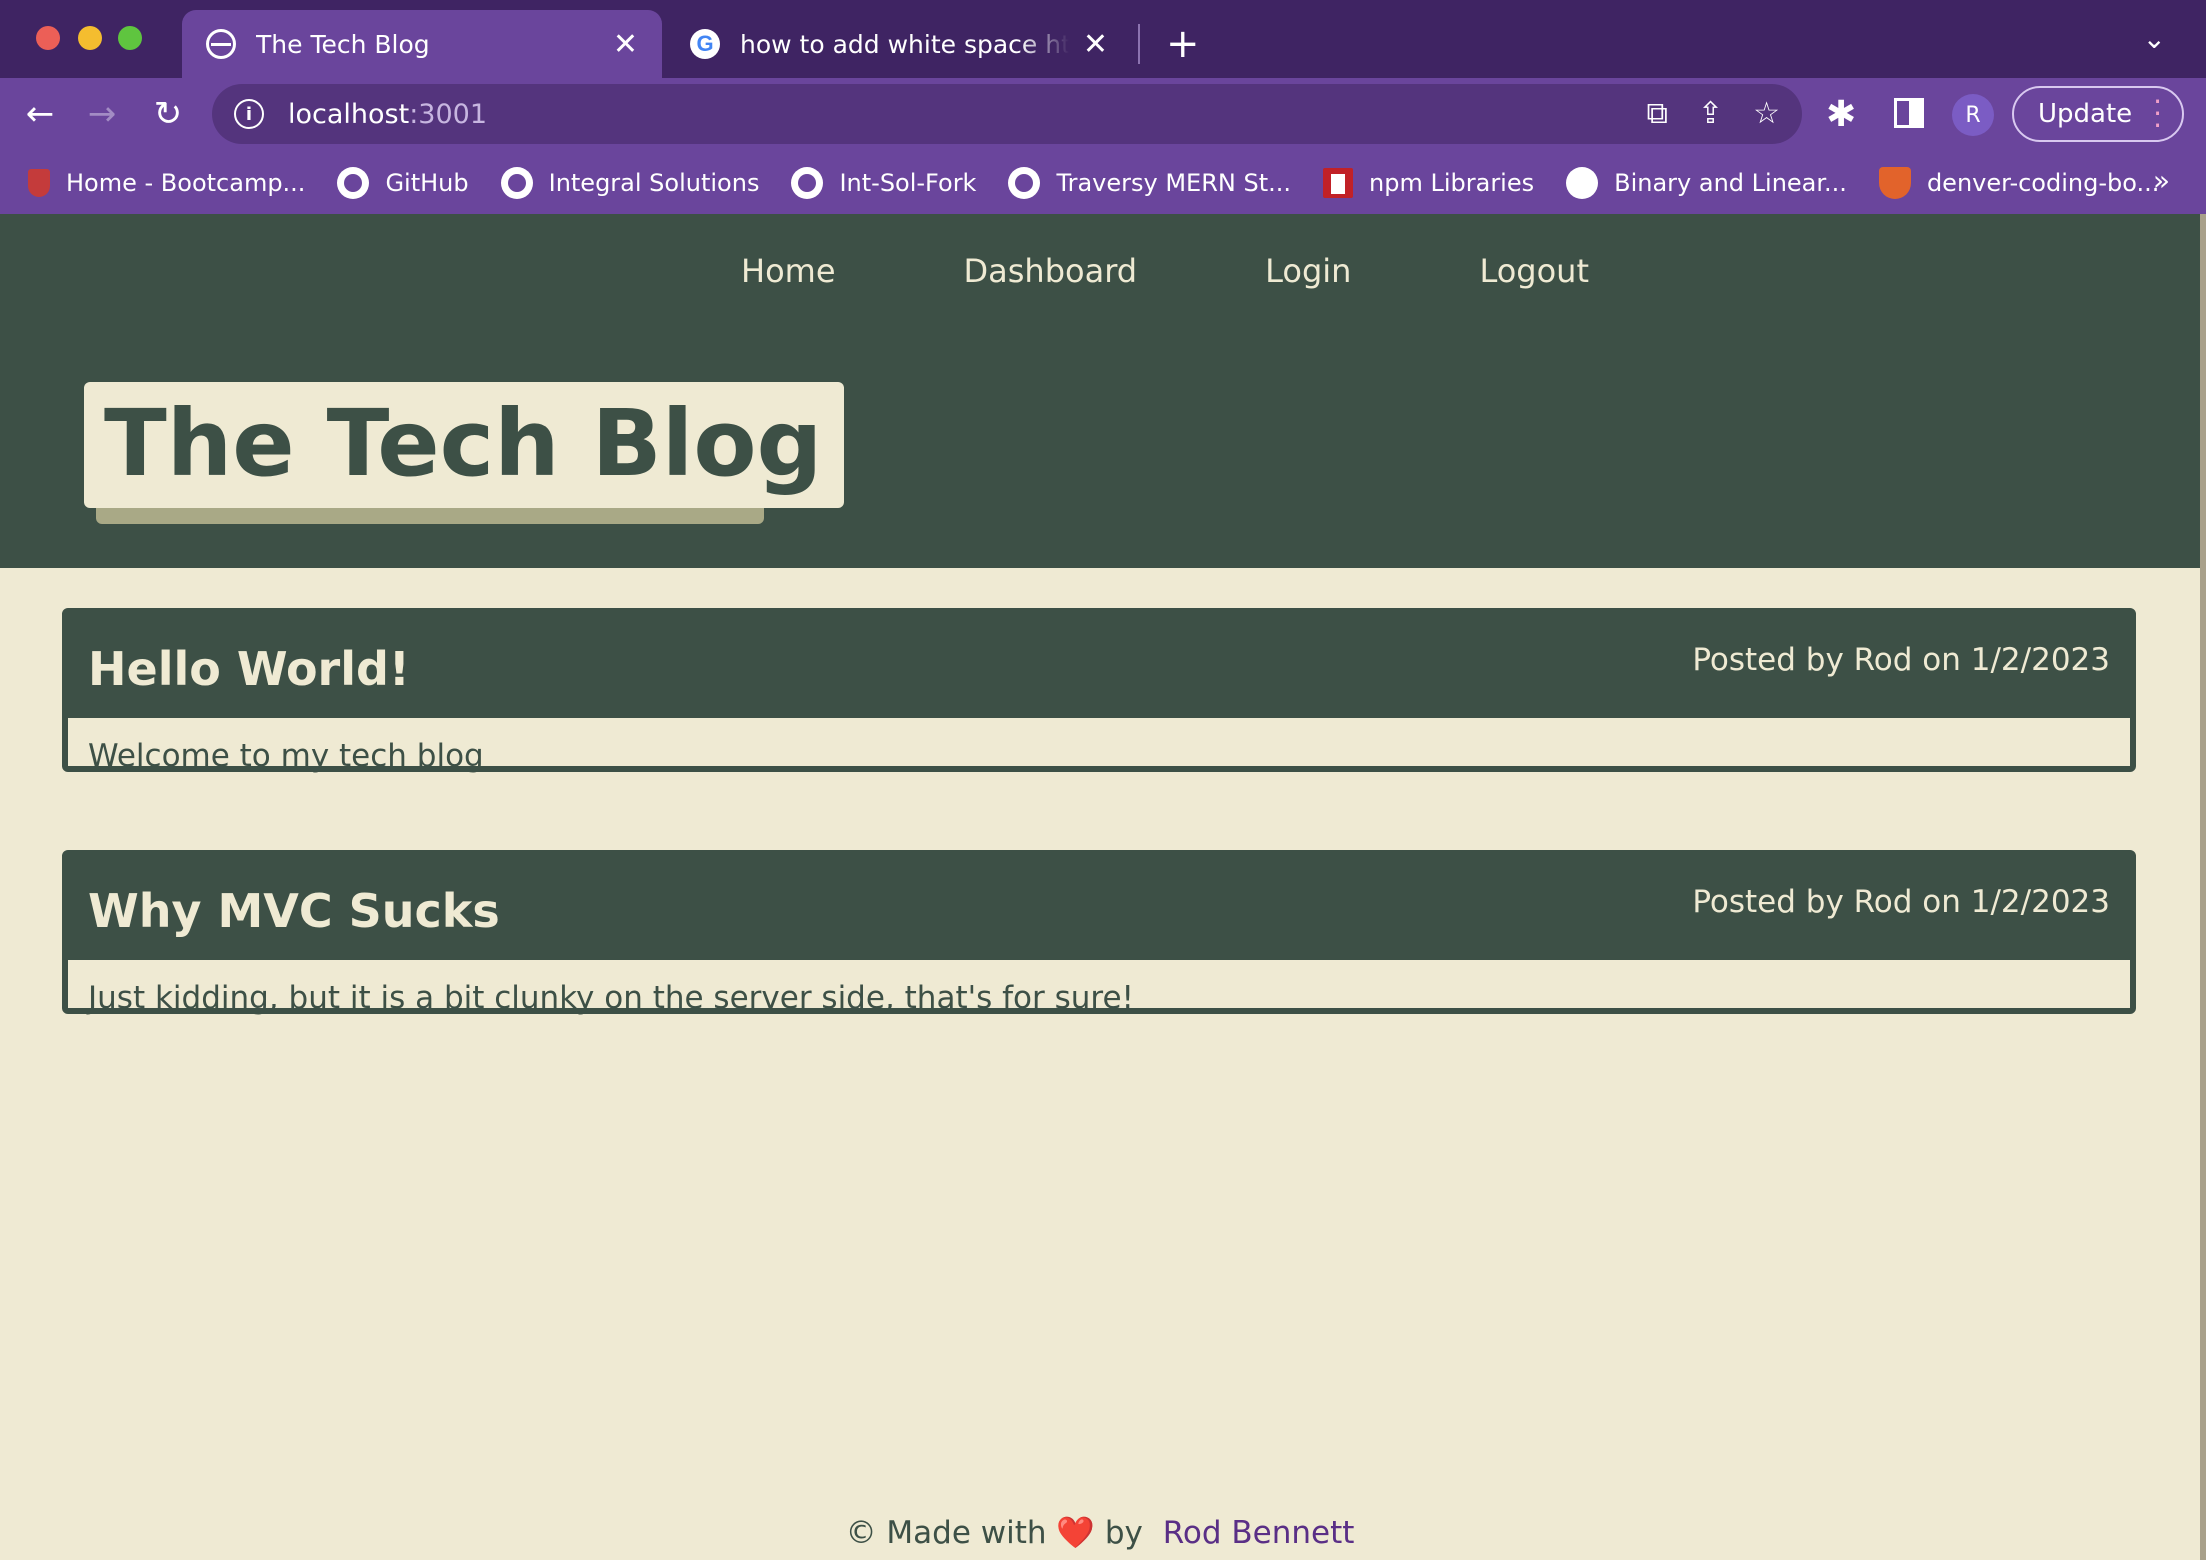  What do you see at coordinates (249, 114) in the screenshot?
I see `site-info-icon: i` at bounding box center [249, 114].